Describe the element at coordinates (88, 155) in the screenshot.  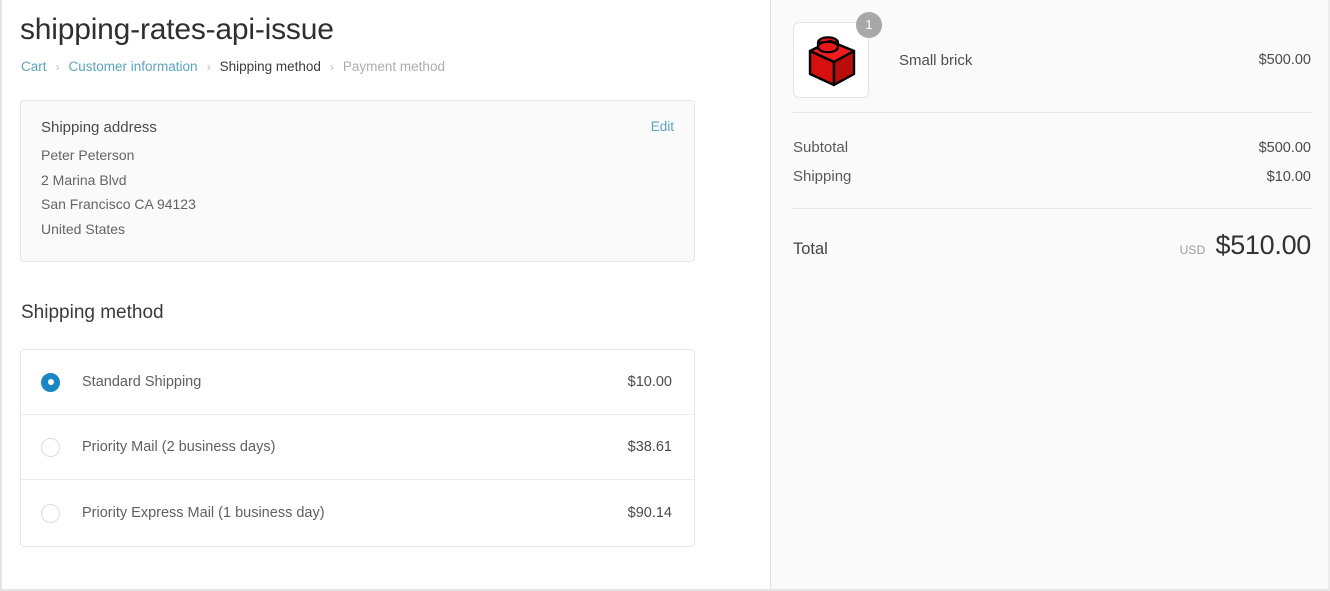
I see `address-line: Peter Peterson` at that location.